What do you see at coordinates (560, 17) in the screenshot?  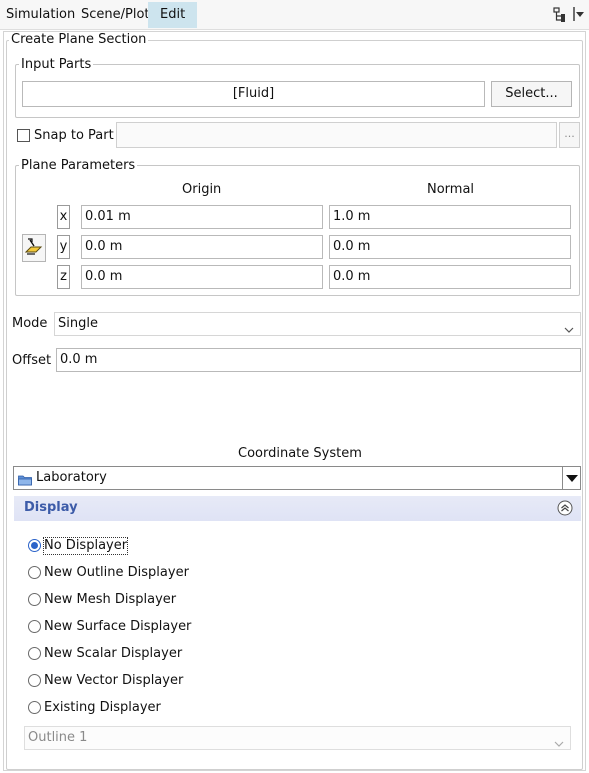 I see `tree-icon` at bounding box center [560, 17].